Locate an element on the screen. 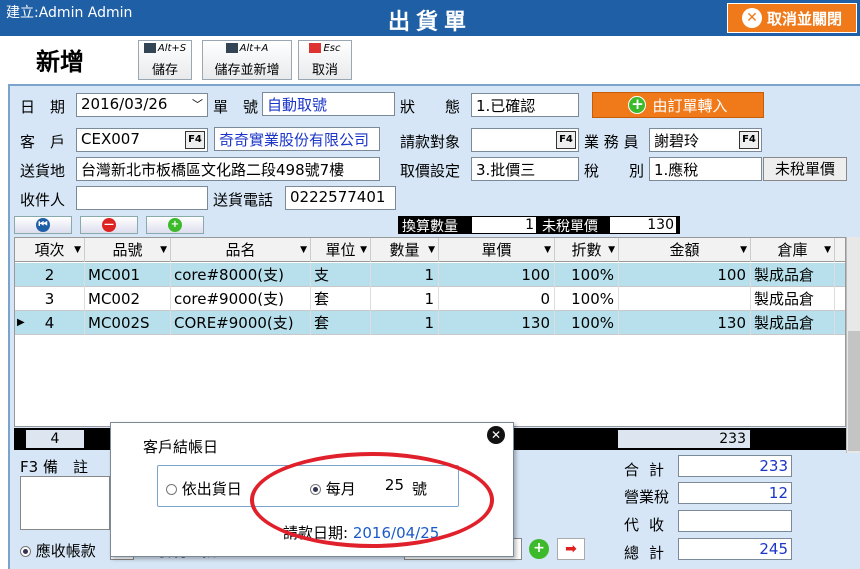 The image size is (860, 569). minus-icon: — is located at coordinates (109, 225).